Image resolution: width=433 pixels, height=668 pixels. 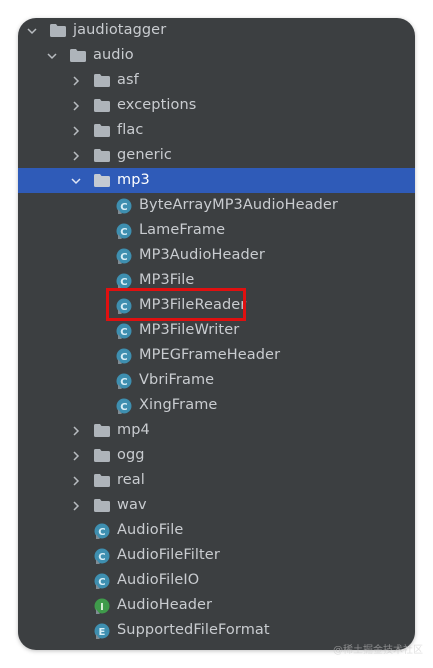 What do you see at coordinates (216, 480) in the screenshot?
I see `tree-node-real: real` at bounding box center [216, 480].